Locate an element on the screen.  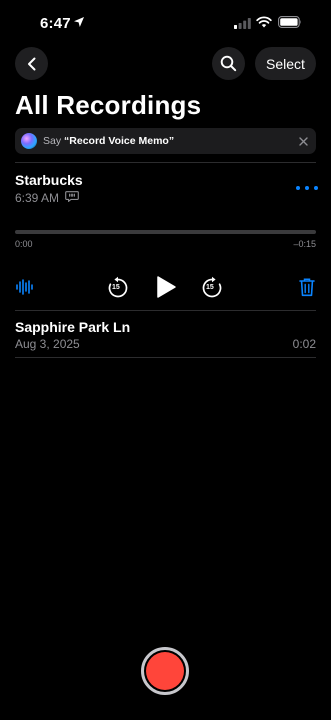
siri-close-button is located at coordinates (303, 141).